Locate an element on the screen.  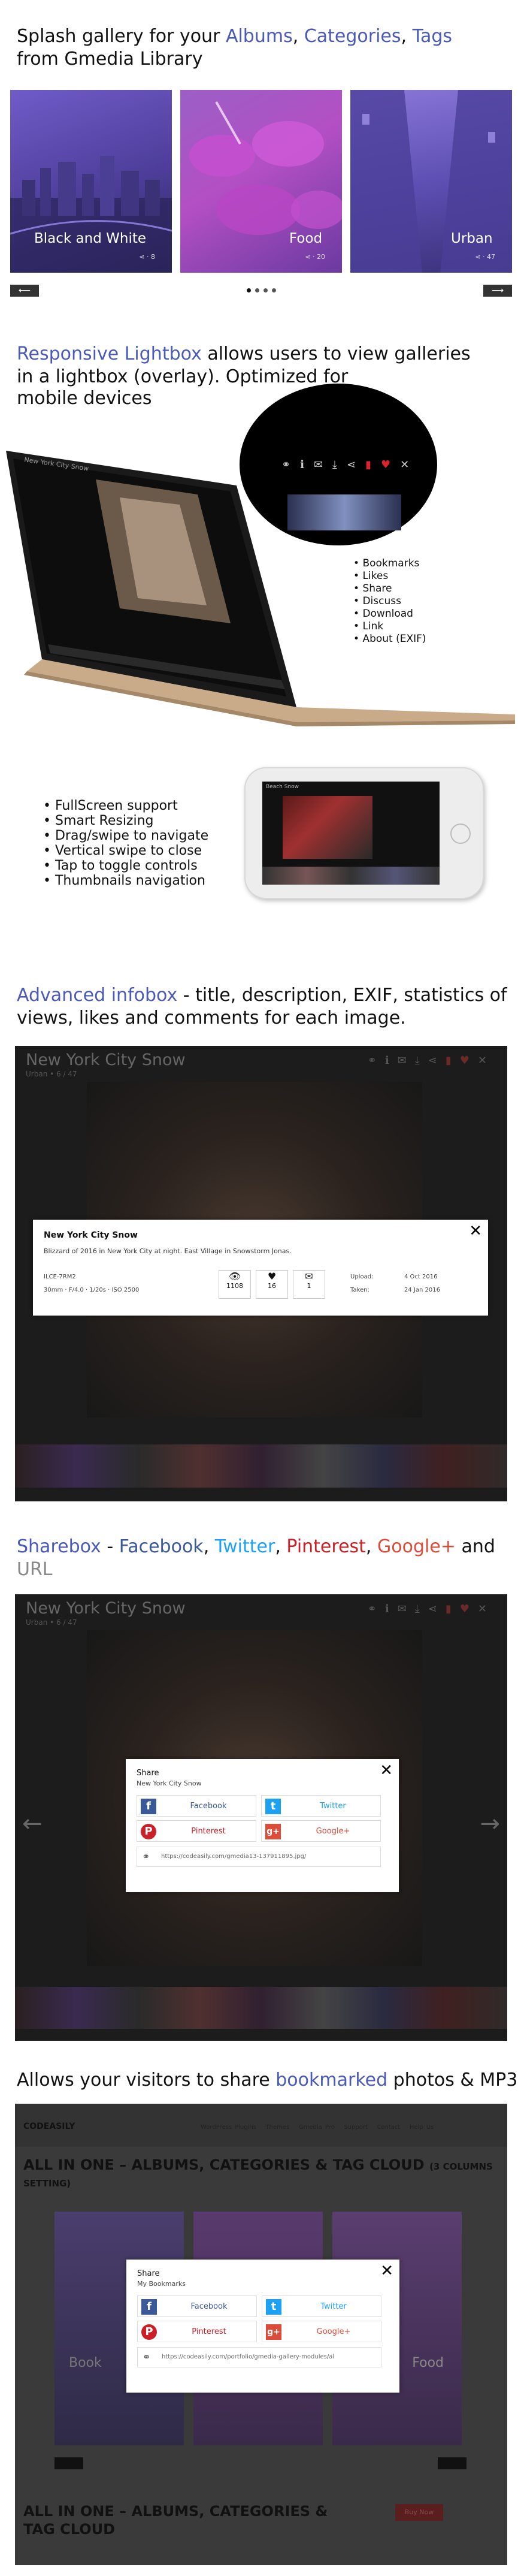
nav-item: Help Us is located at coordinates (422, 2127).